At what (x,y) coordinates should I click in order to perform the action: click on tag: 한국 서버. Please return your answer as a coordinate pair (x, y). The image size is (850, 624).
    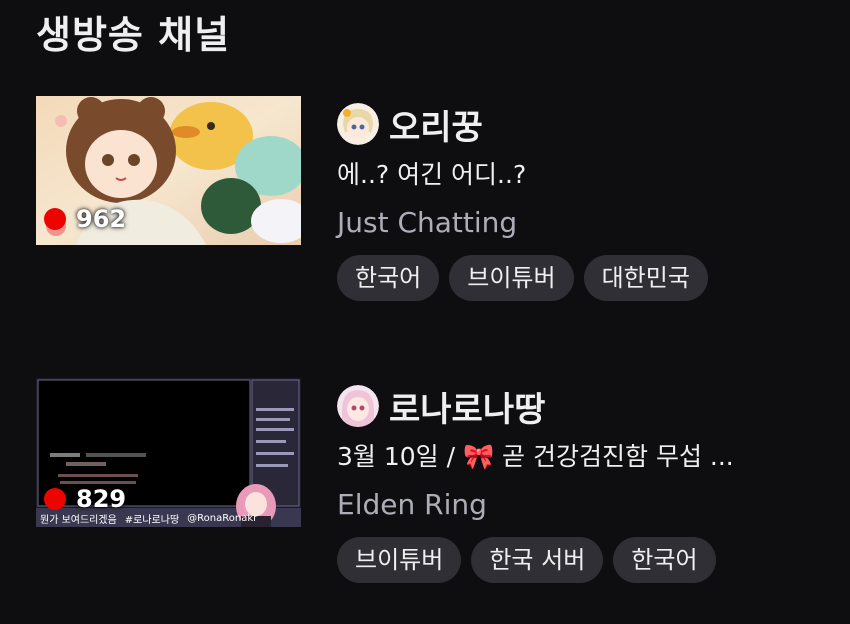
    Looking at the image, I should click on (537, 560).